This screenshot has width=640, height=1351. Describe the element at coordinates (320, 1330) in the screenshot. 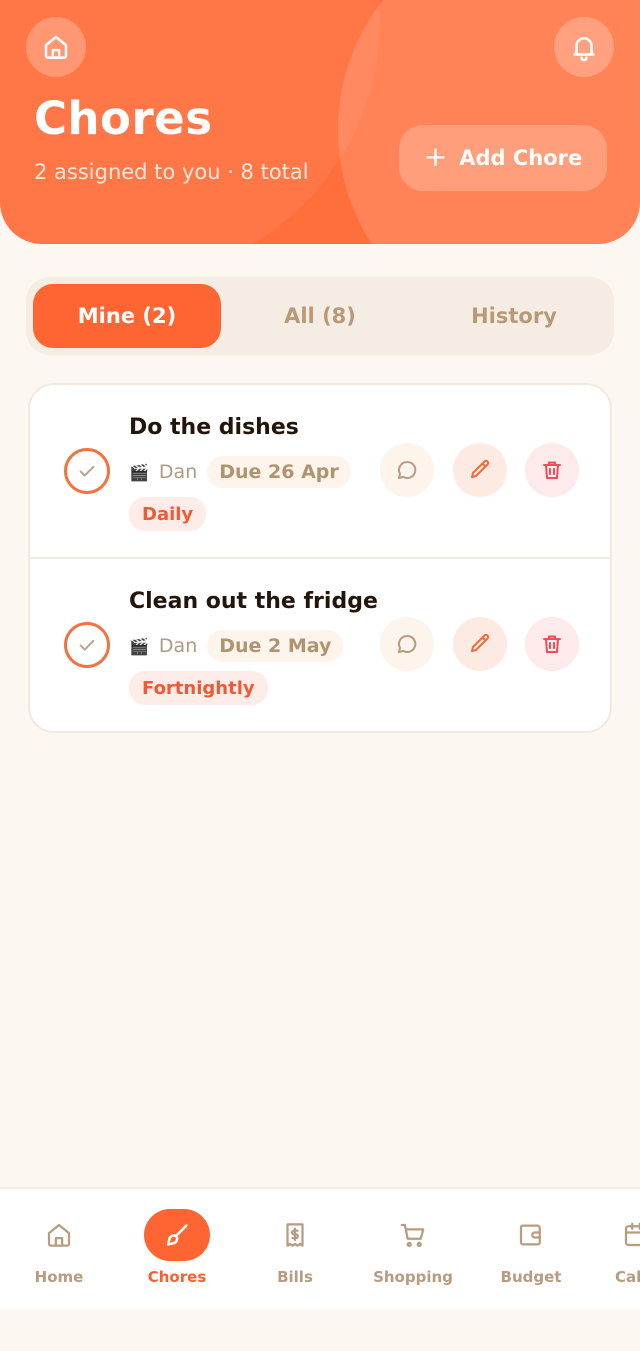

I see `bottom-safe-area` at that location.